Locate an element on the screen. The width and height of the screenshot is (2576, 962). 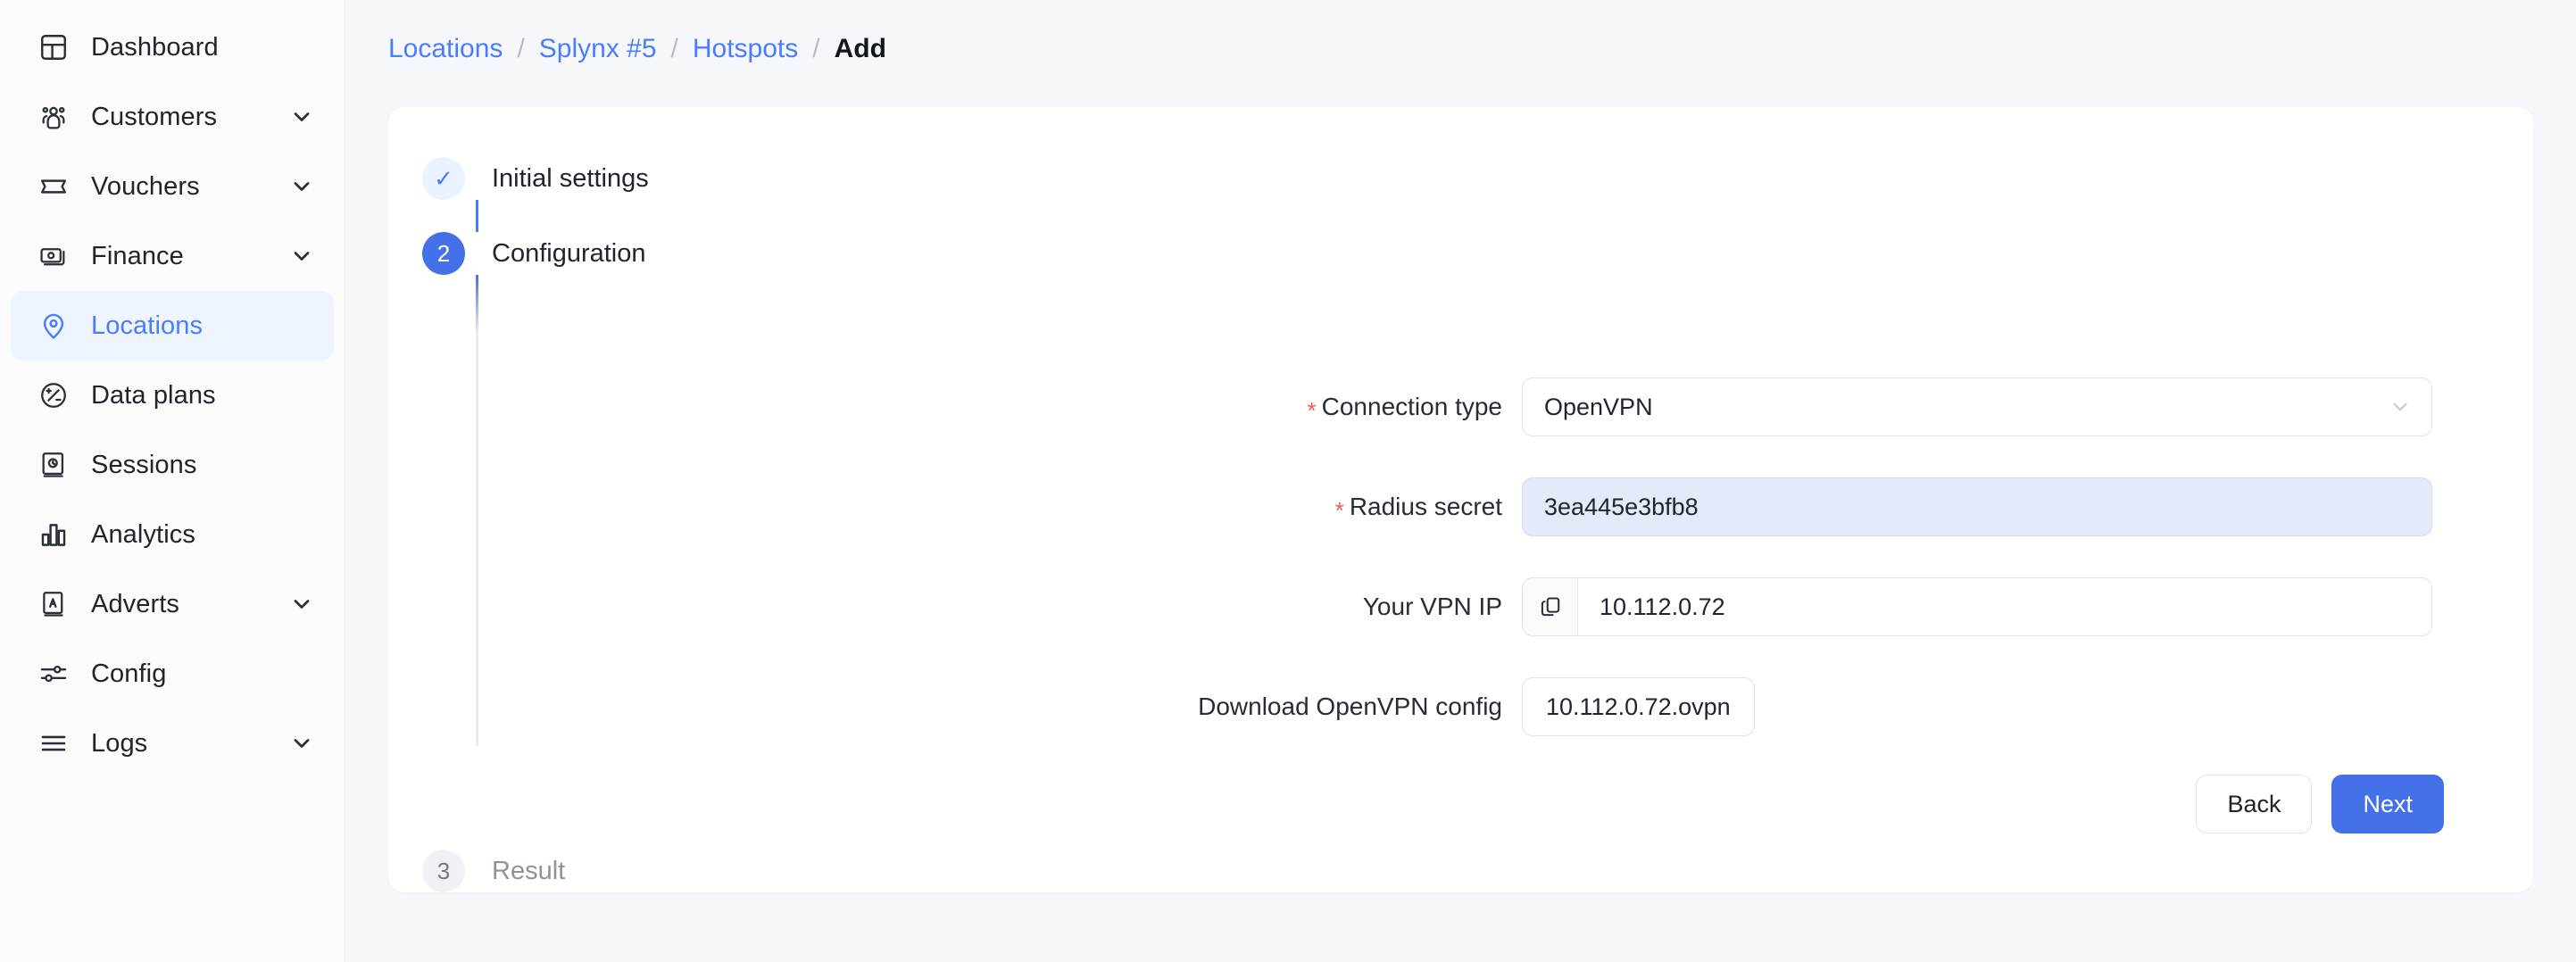
step-result: 3 Result is located at coordinates (493, 871).